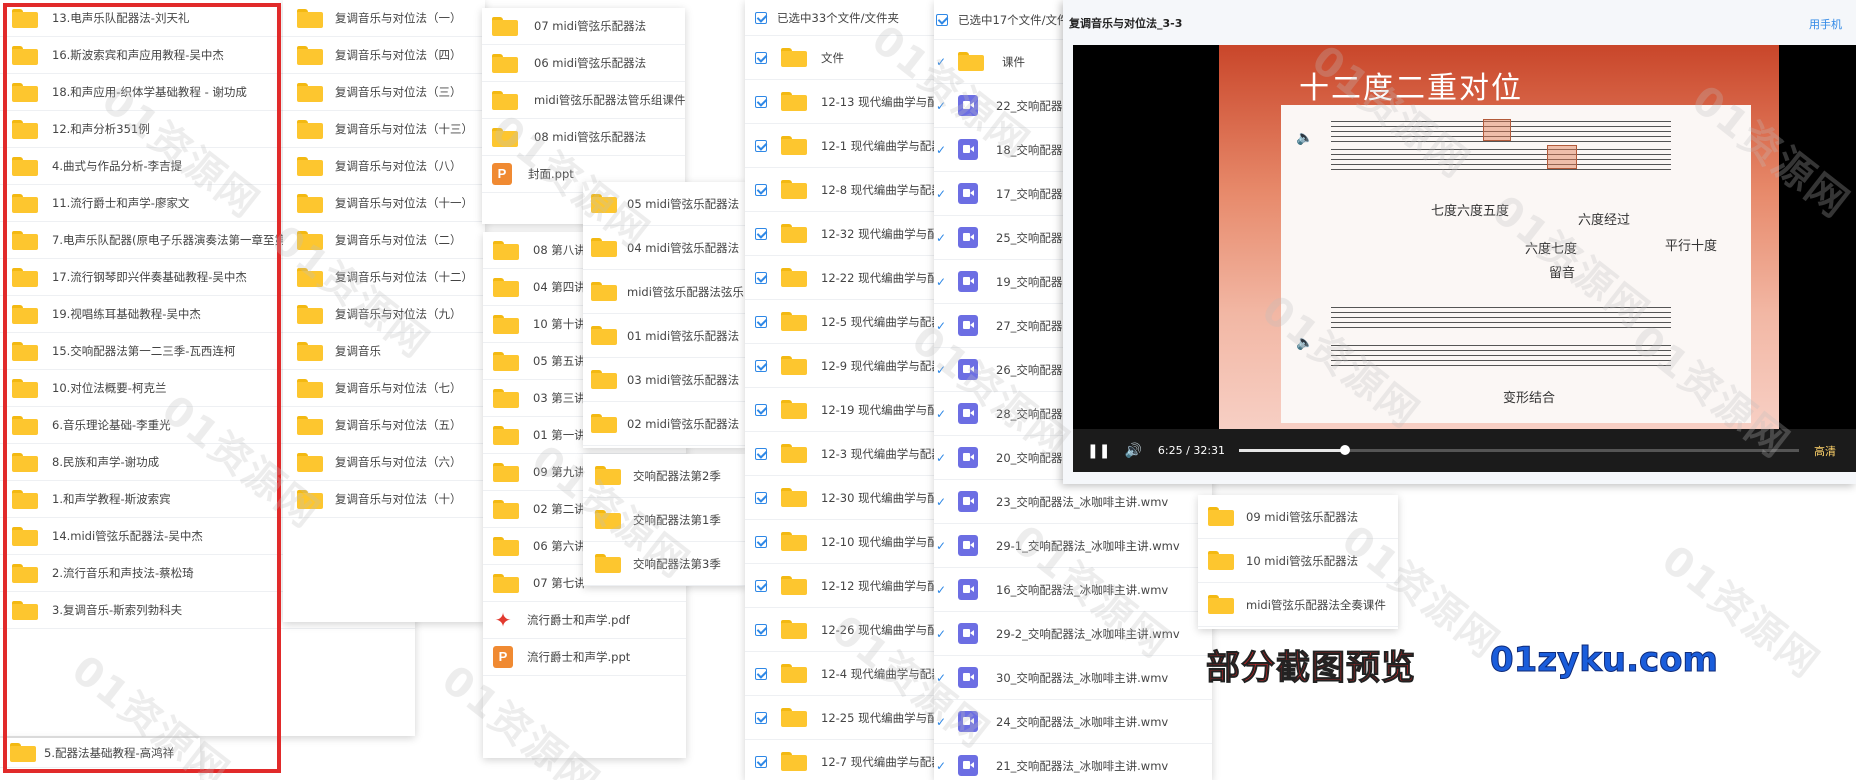 The image size is (1856, 780). Describe the element at coordinates (1073, 722) in the screenshot. I see `list-item: ✓ 24_交响配器法_冰咖啡主讲.wmv` at that location.